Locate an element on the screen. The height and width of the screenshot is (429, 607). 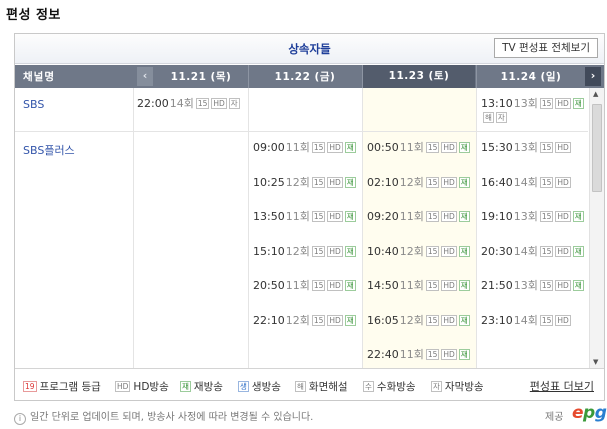
air-time: 20:30 is located at coordinates (497, 251).